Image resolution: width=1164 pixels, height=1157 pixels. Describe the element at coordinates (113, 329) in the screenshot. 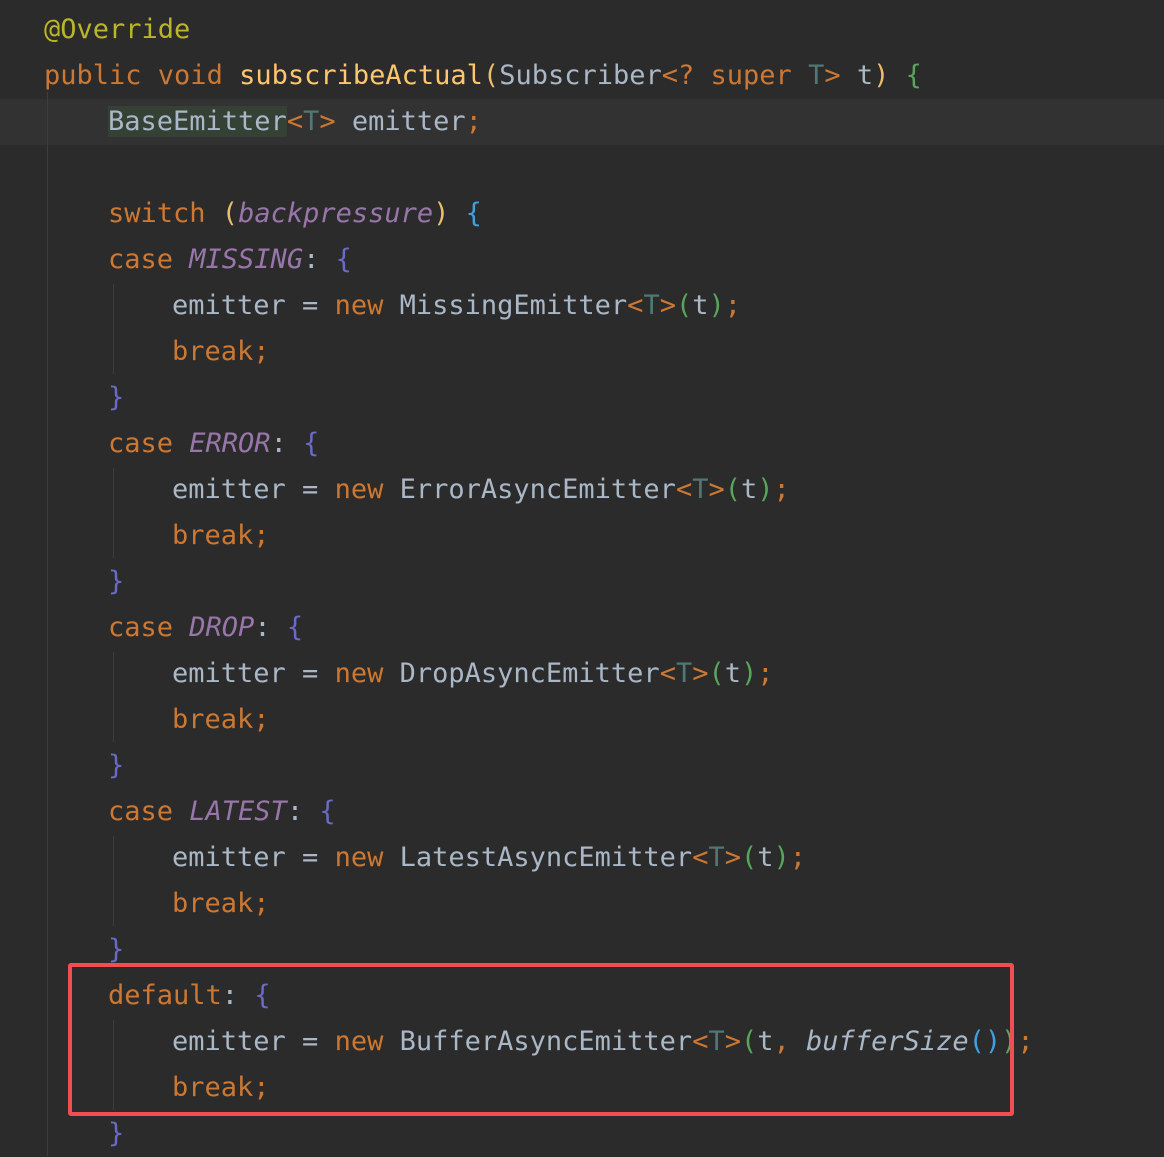

I see `indent-guide-case-missing` at that location.